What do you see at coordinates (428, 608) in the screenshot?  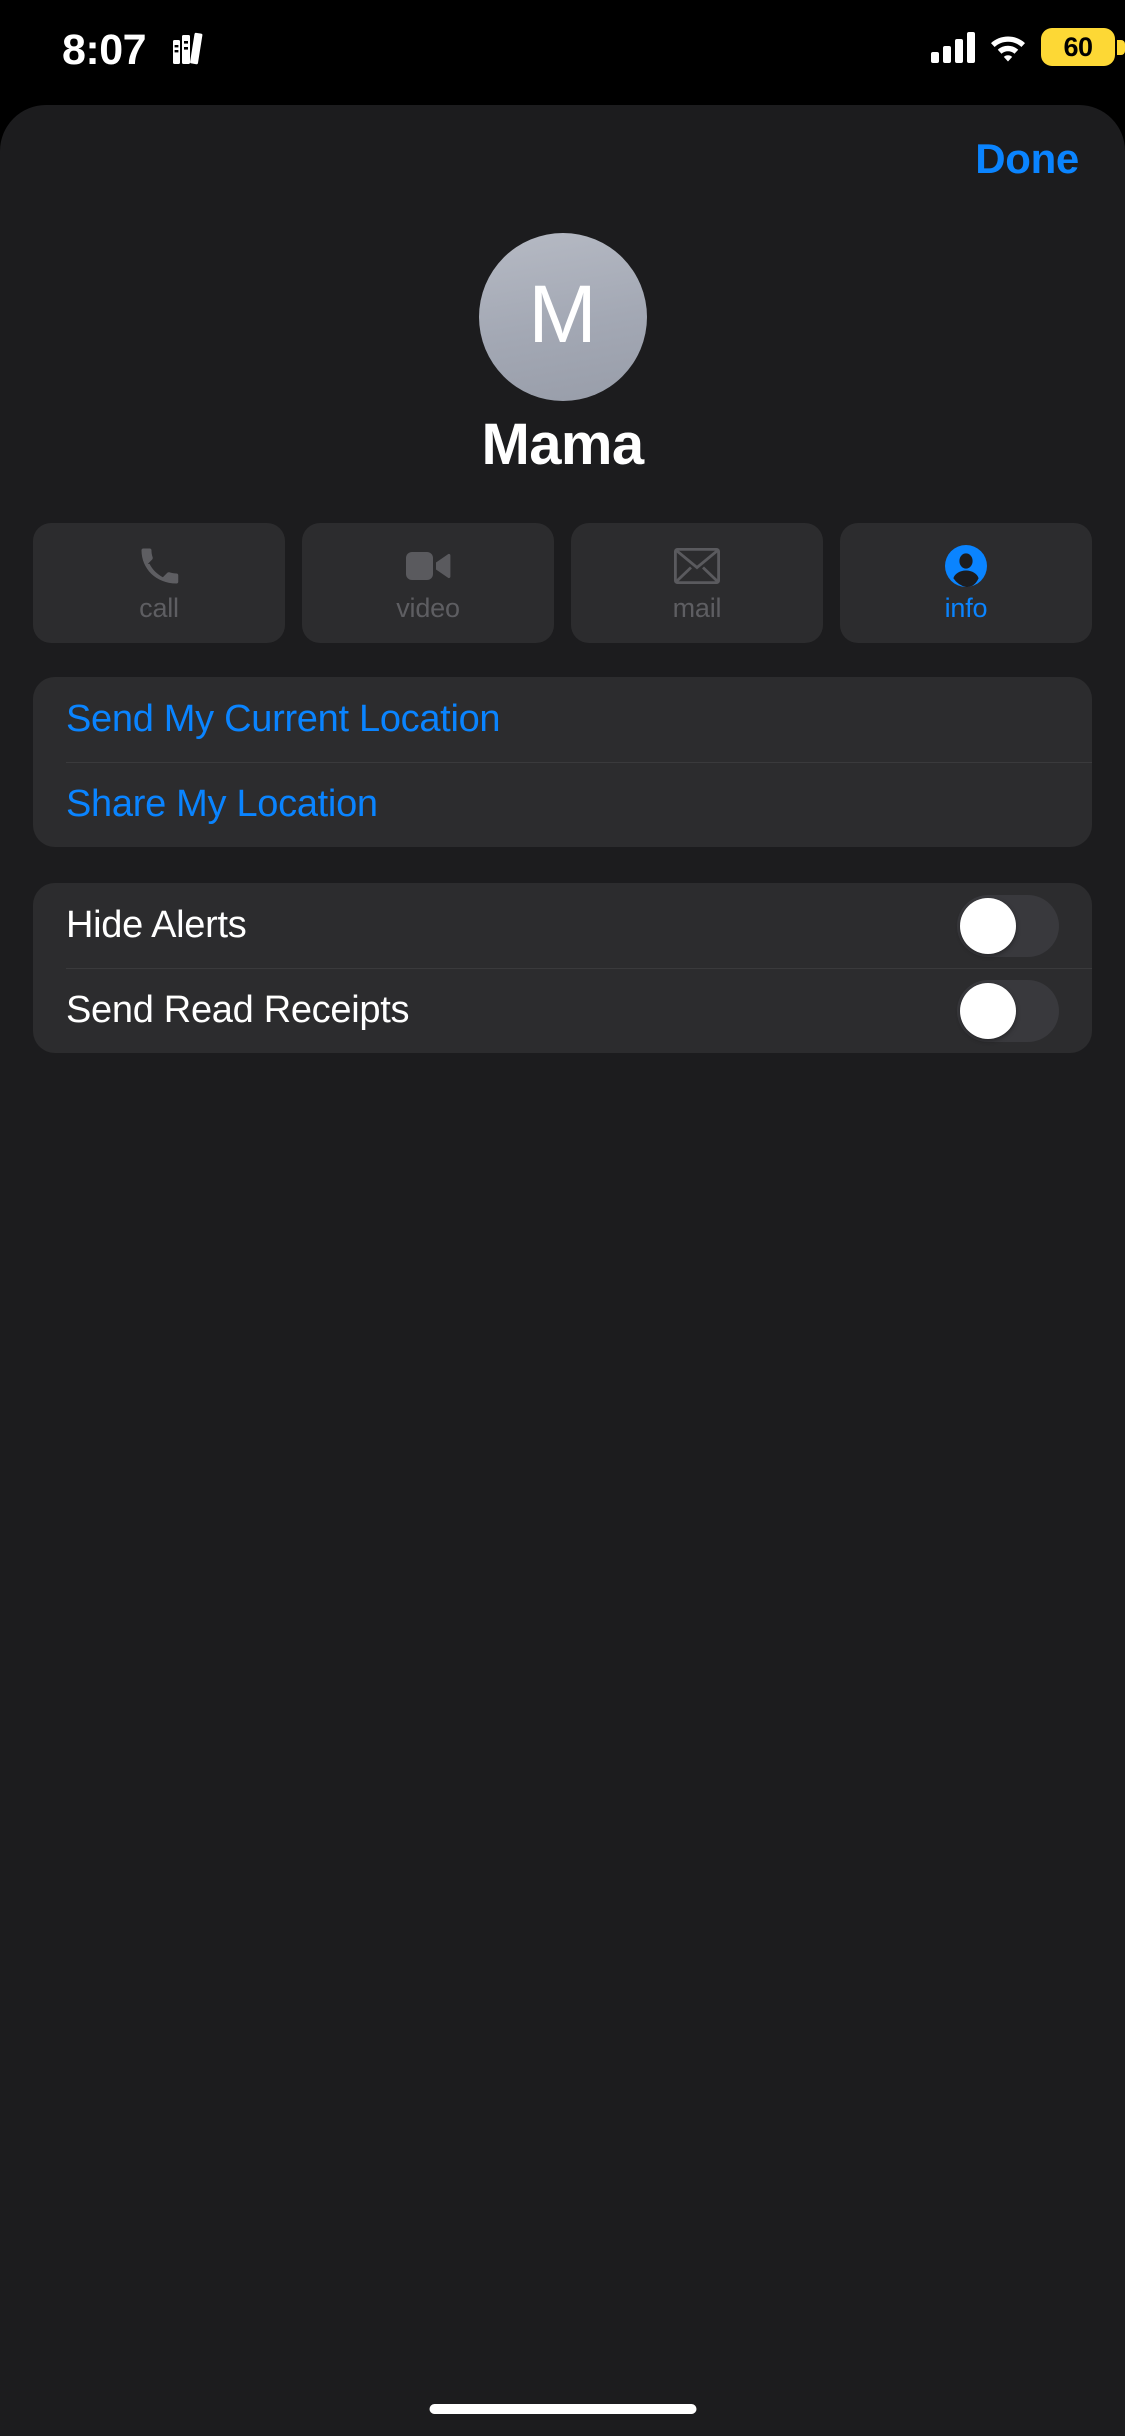 I see `video-button-label: video` at bounding box center [428, 608].